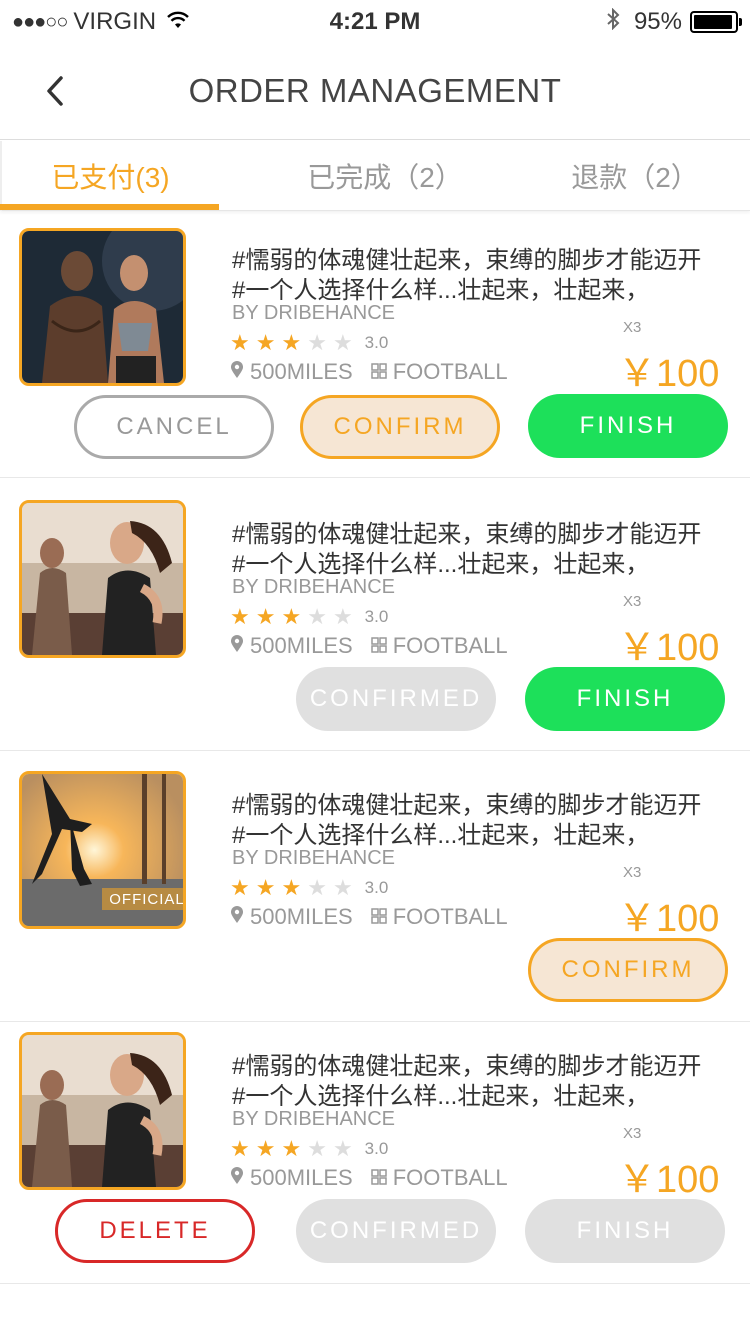 The height and width of the screenshot is (1334, 750). What do you see at coordinates (713, 22) in the screenshot?
I see `battery-fill` at bounding box center [713, 22].